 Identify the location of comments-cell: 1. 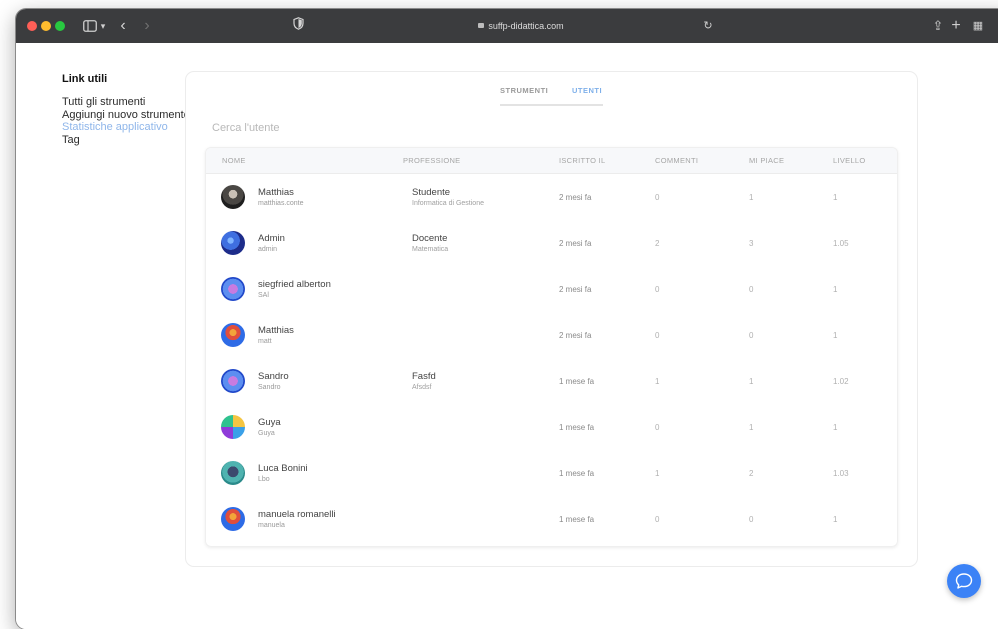
(657, 473).